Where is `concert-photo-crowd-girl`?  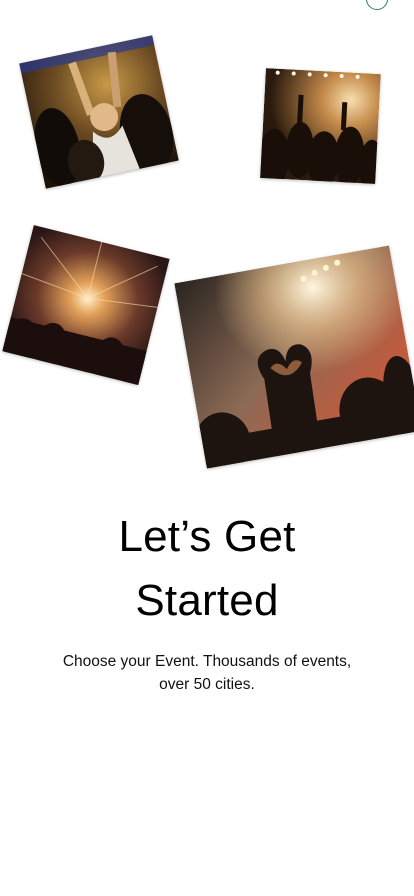 concert-photo-crowd-girl is located at coordinates (99, 112).